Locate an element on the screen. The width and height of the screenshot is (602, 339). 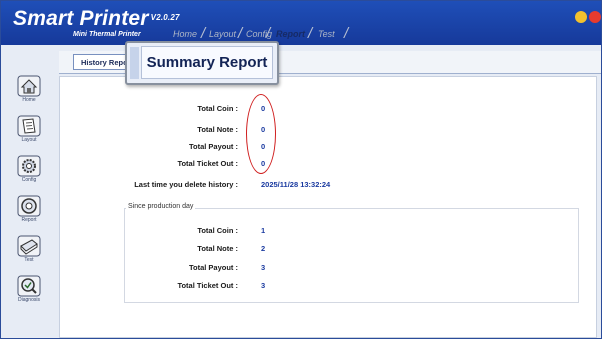
sidebar-item-home: Home is located at coordinates (29, 92).